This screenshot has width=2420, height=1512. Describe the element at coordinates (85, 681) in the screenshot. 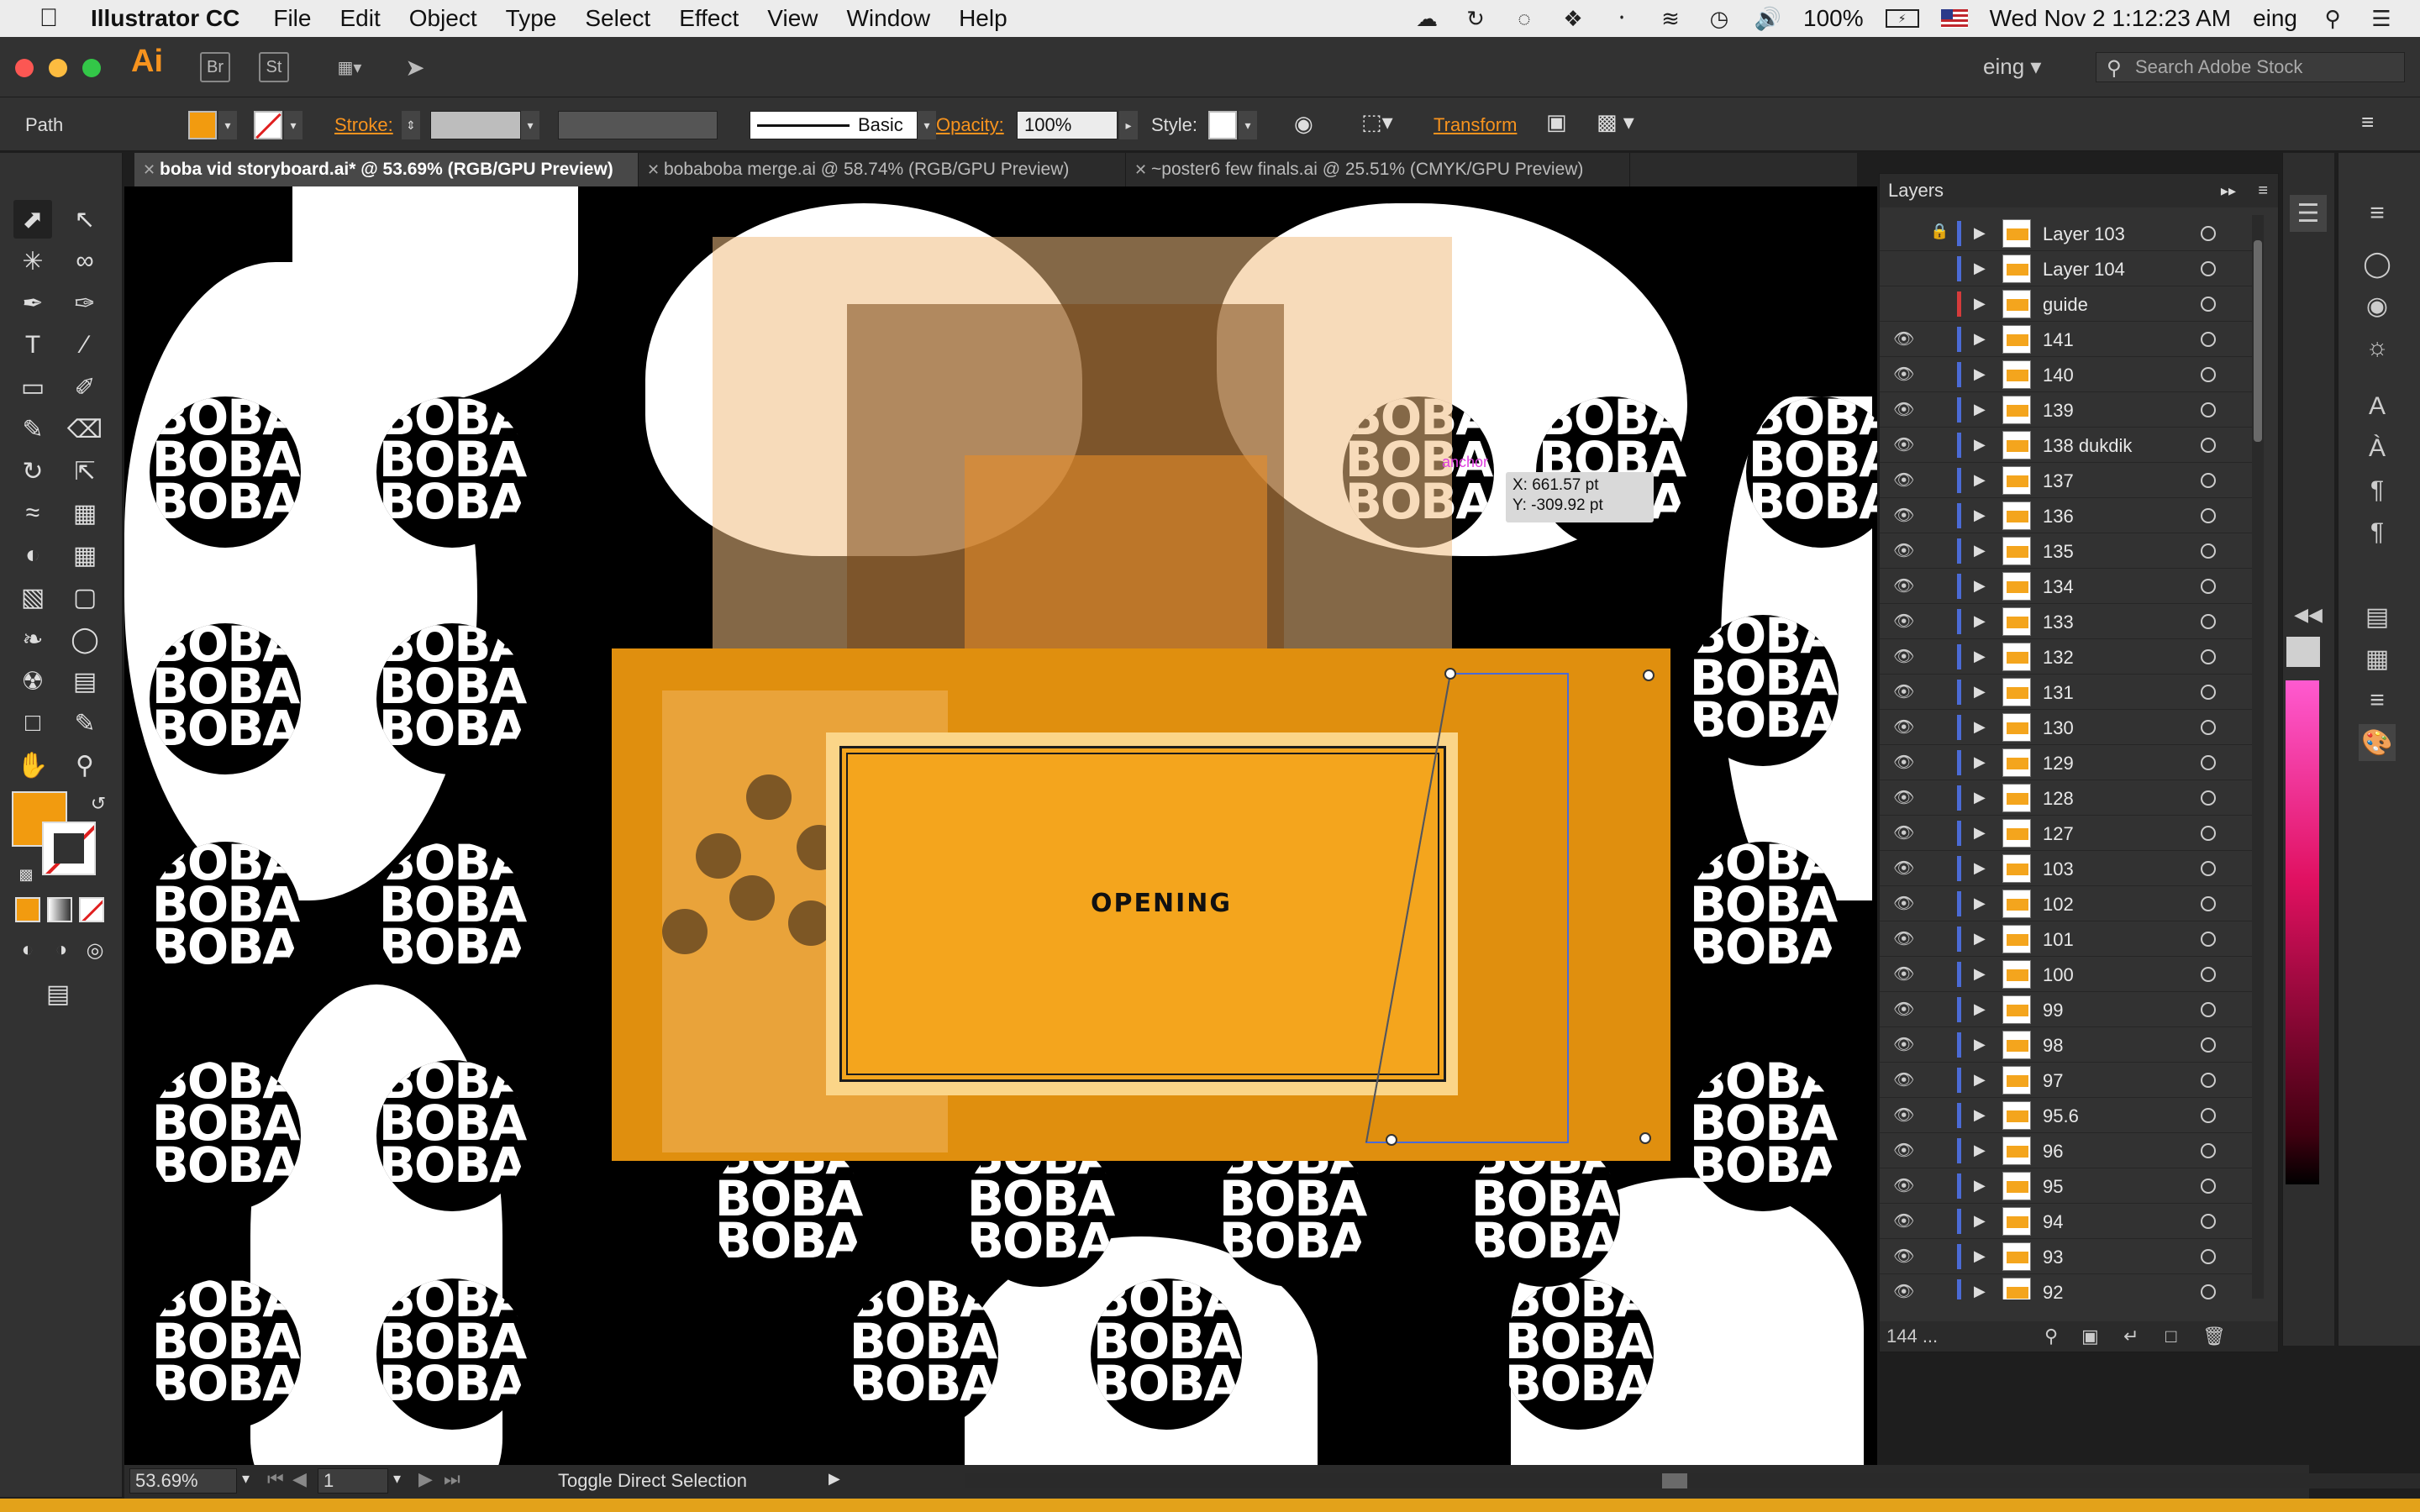

I see `column-graph-tool-icon: ▤` at that location.